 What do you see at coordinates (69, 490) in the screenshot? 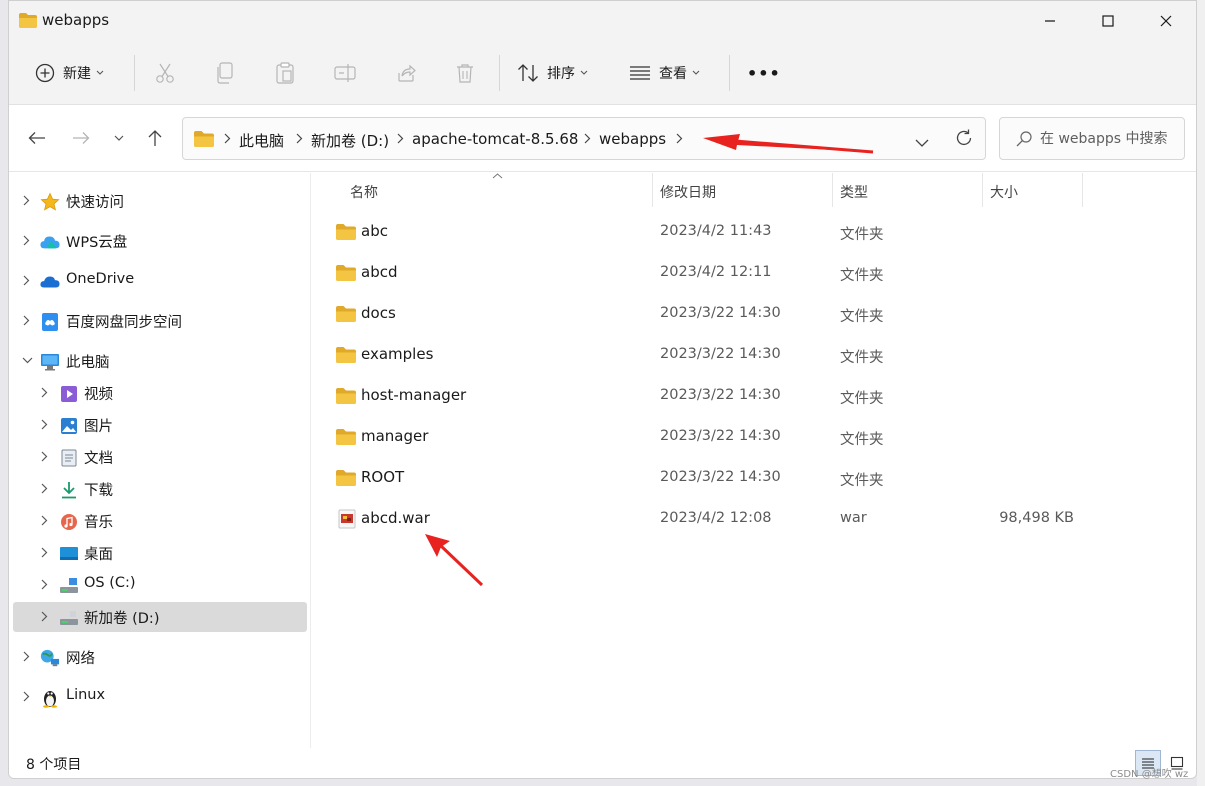
I see `download-icon` at bounding box center [69, 490].